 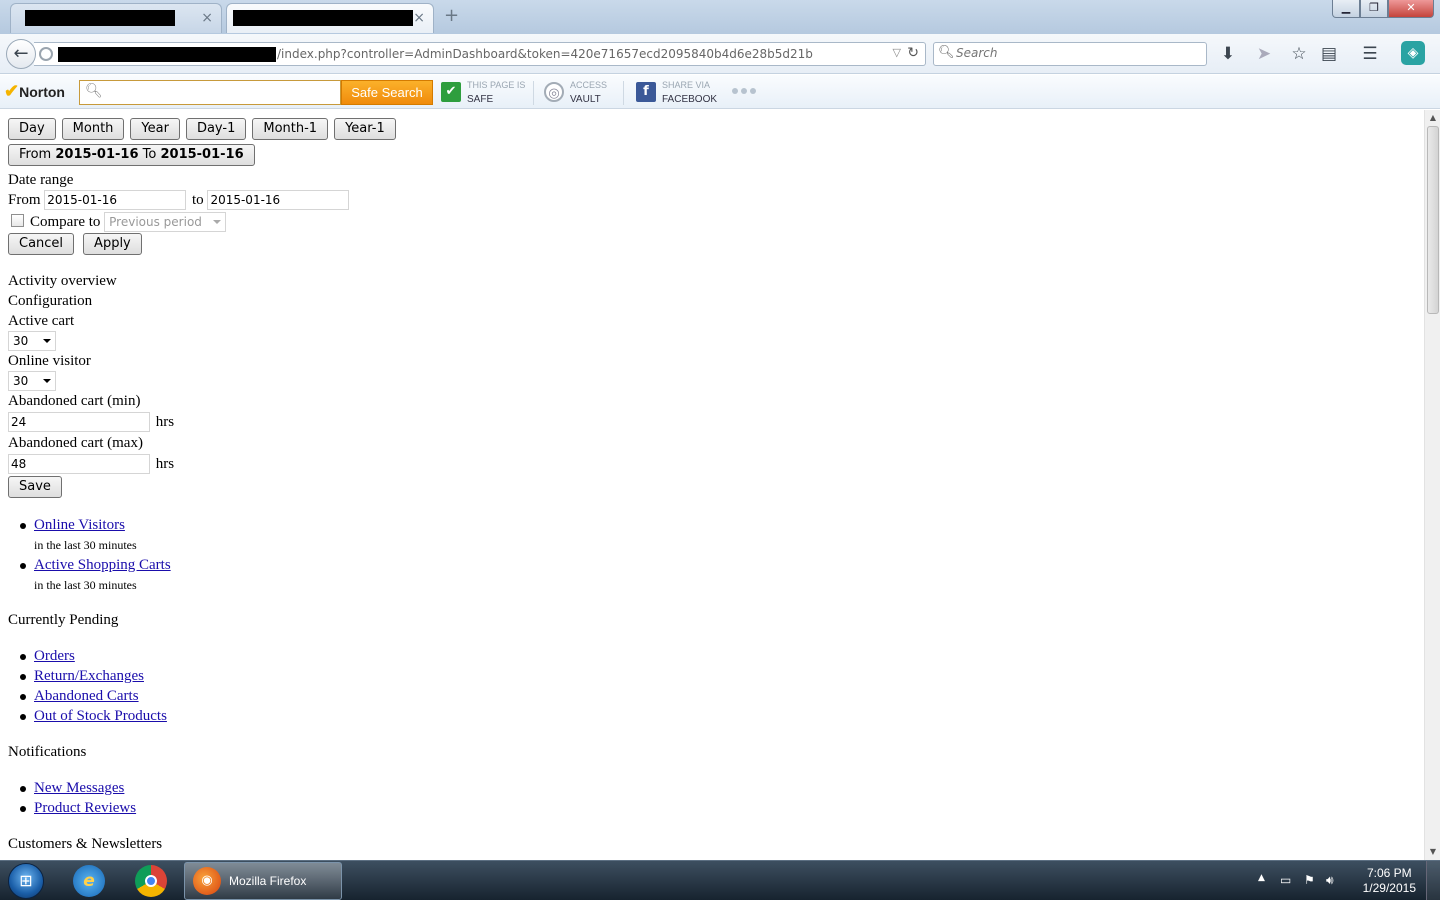 What do you see at coordinates (79, 422) in the screenshot?
I see `abandoned-min-input: 24` at bounding box center [79, 422].